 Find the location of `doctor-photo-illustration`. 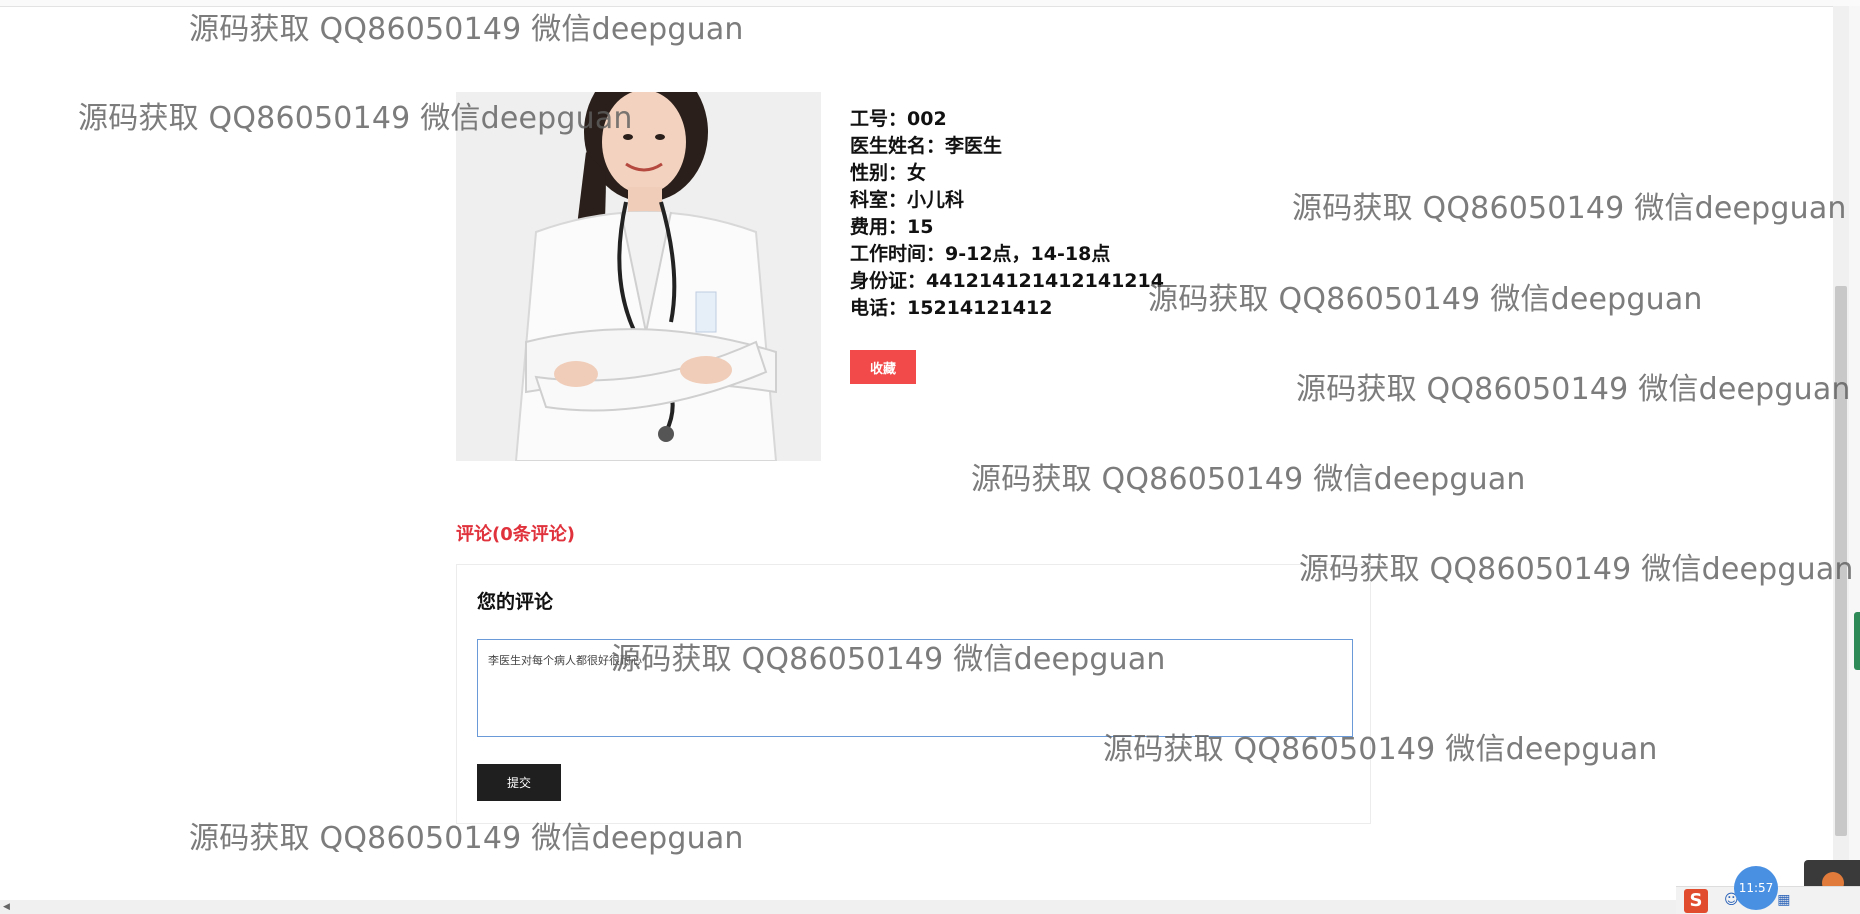

doctor-photo-illustration is located at coordinates (638, 276).